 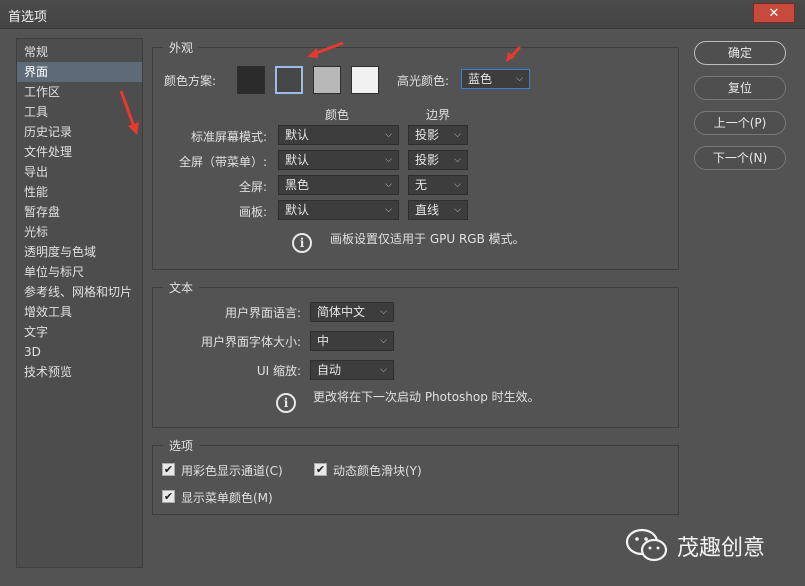 I want to click on sidebar-item: 文件处理, so click(x=79, y=152).